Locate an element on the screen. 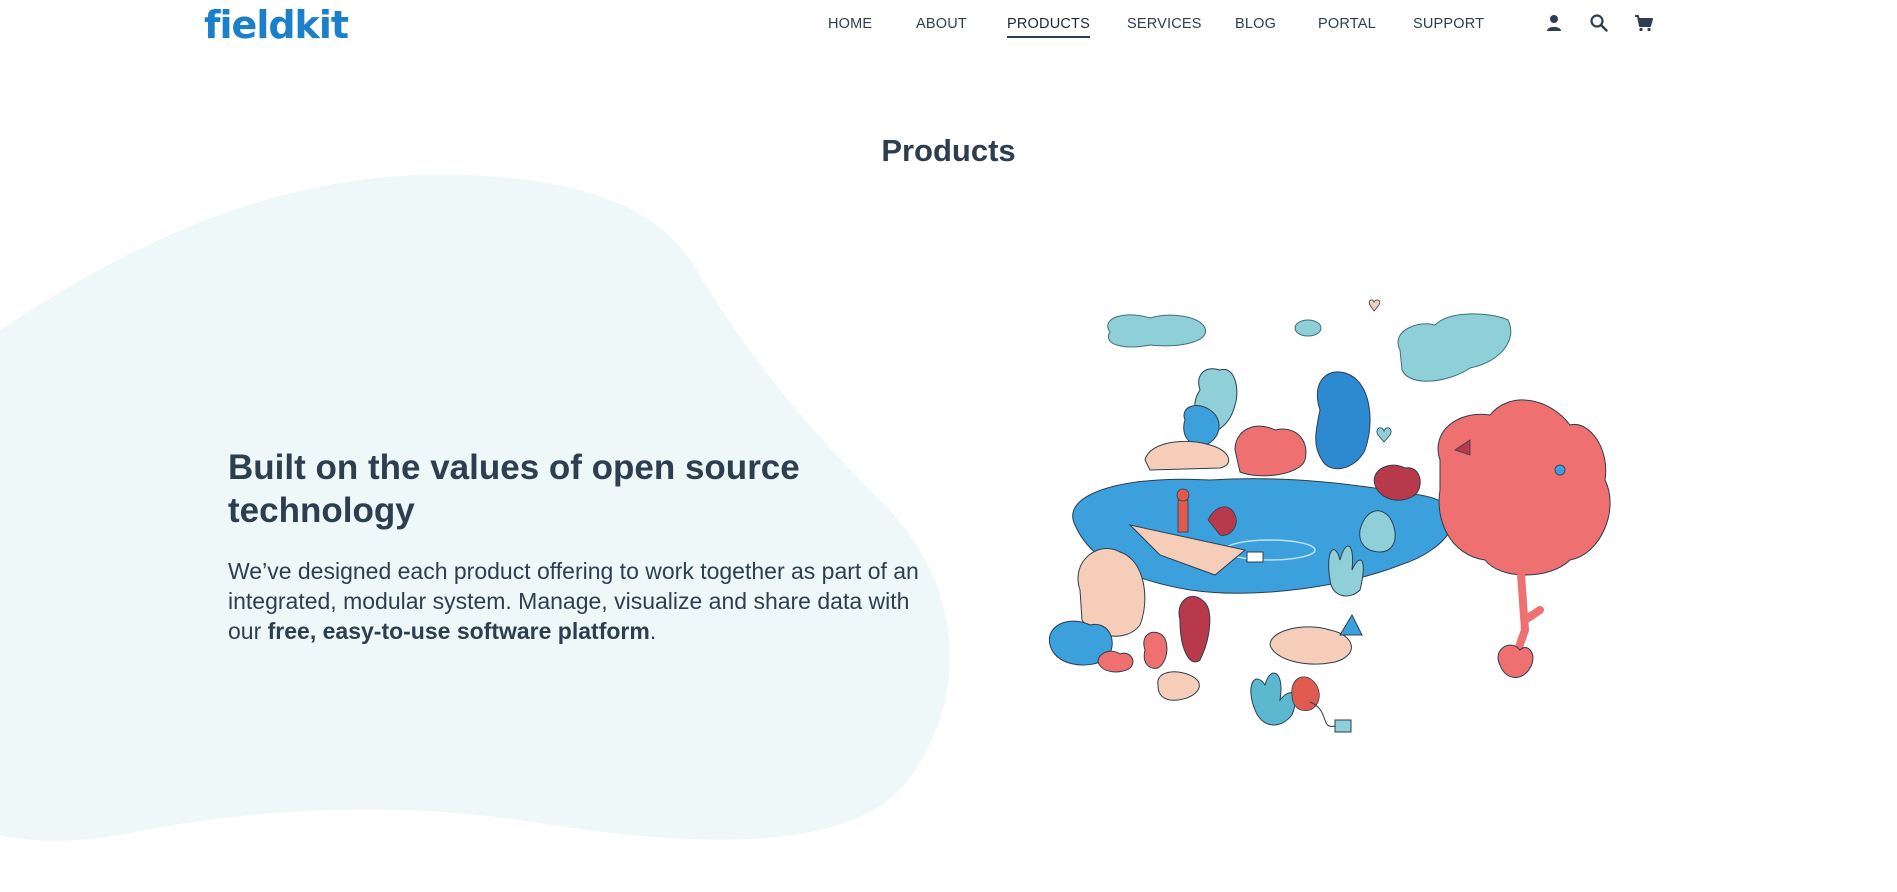 Image resolution: width=1897 pixels, height=892 pixels. island-shape is located at coordinates (1310, 645).